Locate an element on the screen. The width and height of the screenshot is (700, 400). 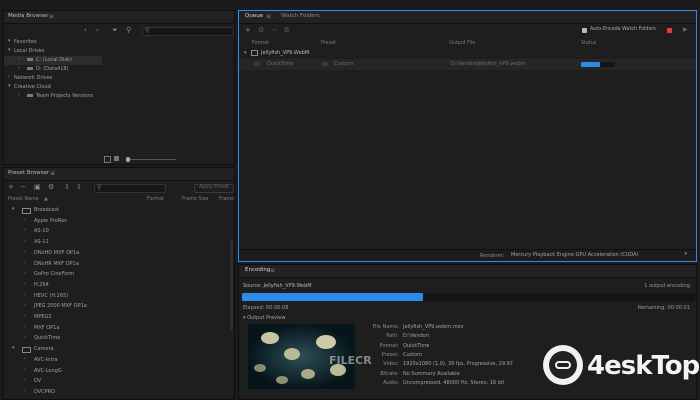
media-tree-item: › D: (Data418) is located at coordinates (54, 69).